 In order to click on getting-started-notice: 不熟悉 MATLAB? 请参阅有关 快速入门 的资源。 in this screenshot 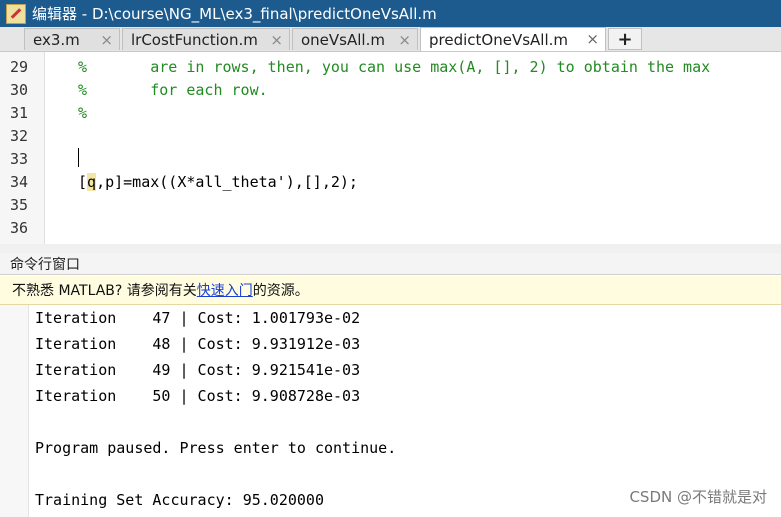, I will do `click(390, 290)`.